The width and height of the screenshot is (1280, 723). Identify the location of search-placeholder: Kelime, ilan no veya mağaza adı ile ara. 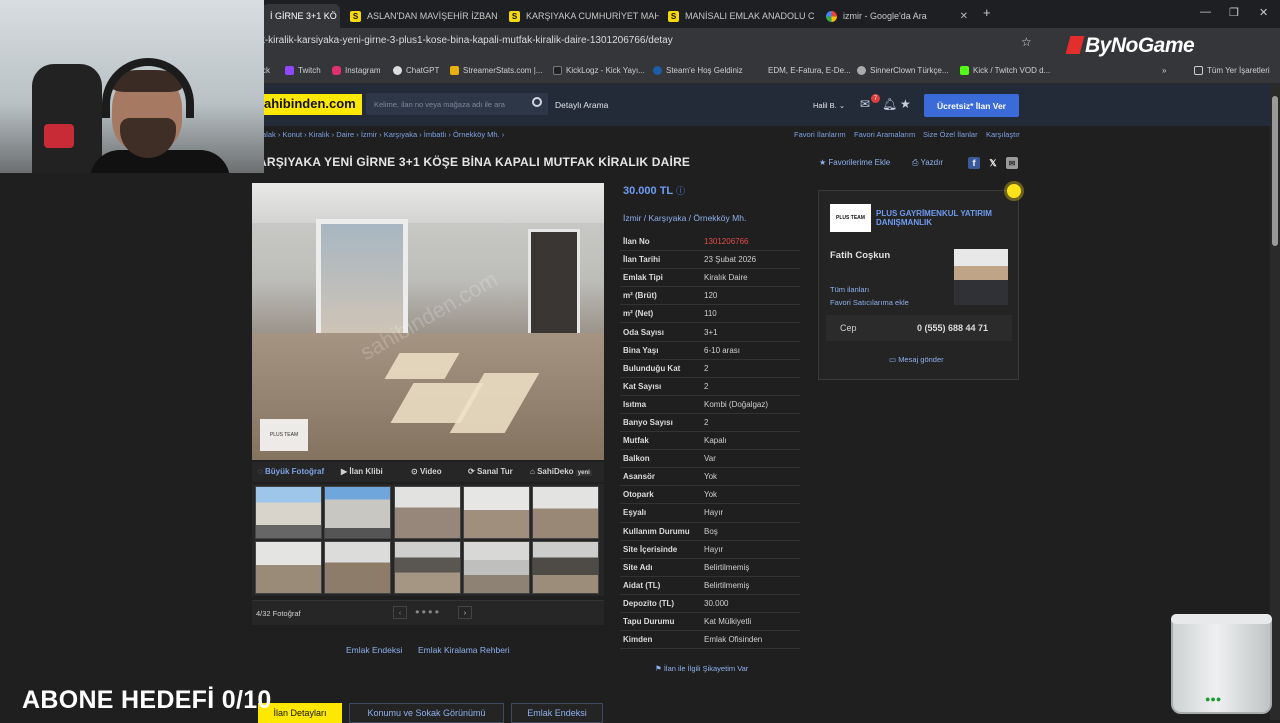
(439, 104).